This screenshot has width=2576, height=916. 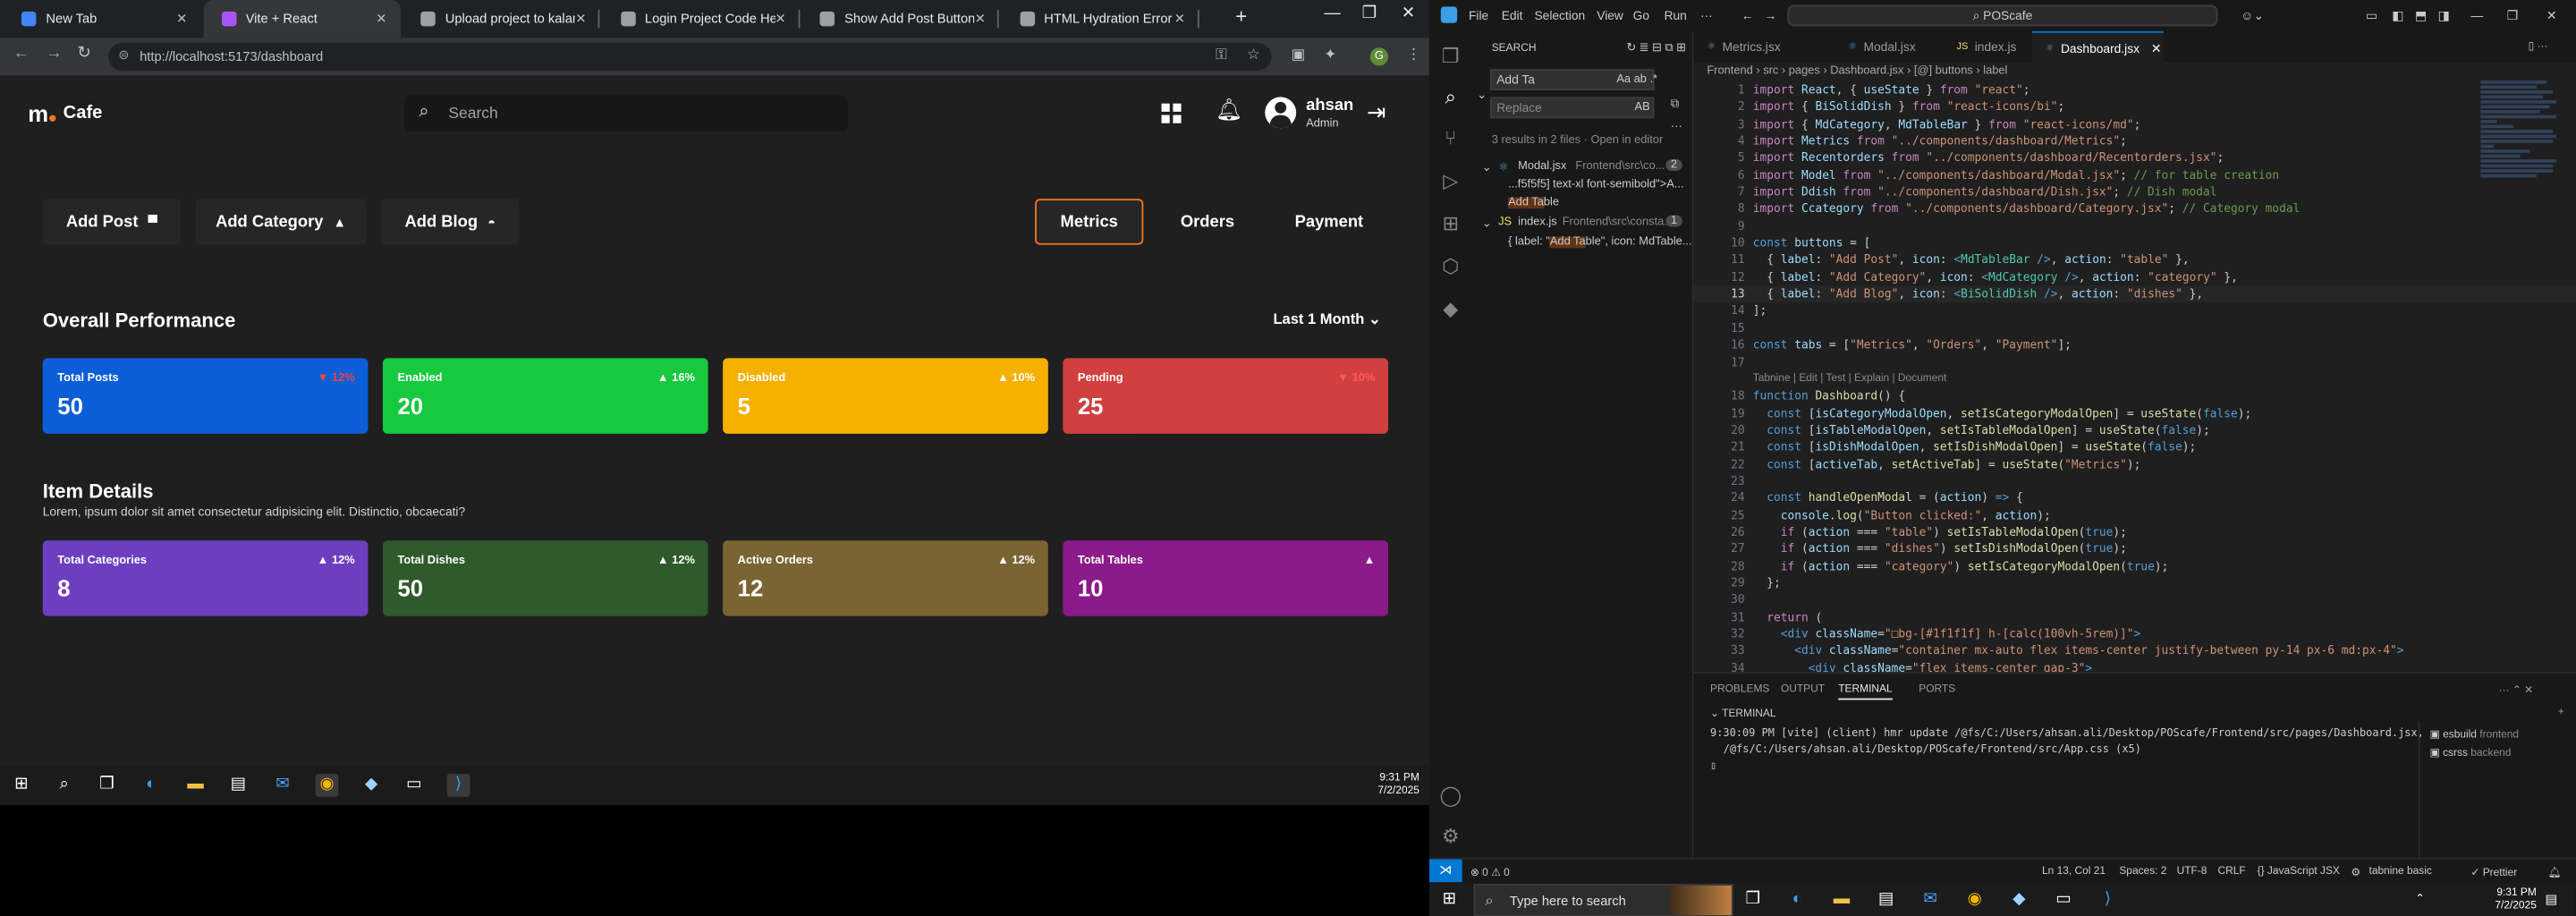 What do you see at coordinates (1642, 108) in the screenshot?
I see `replace-all-icon: AB` at bounding box center [1642, 108].